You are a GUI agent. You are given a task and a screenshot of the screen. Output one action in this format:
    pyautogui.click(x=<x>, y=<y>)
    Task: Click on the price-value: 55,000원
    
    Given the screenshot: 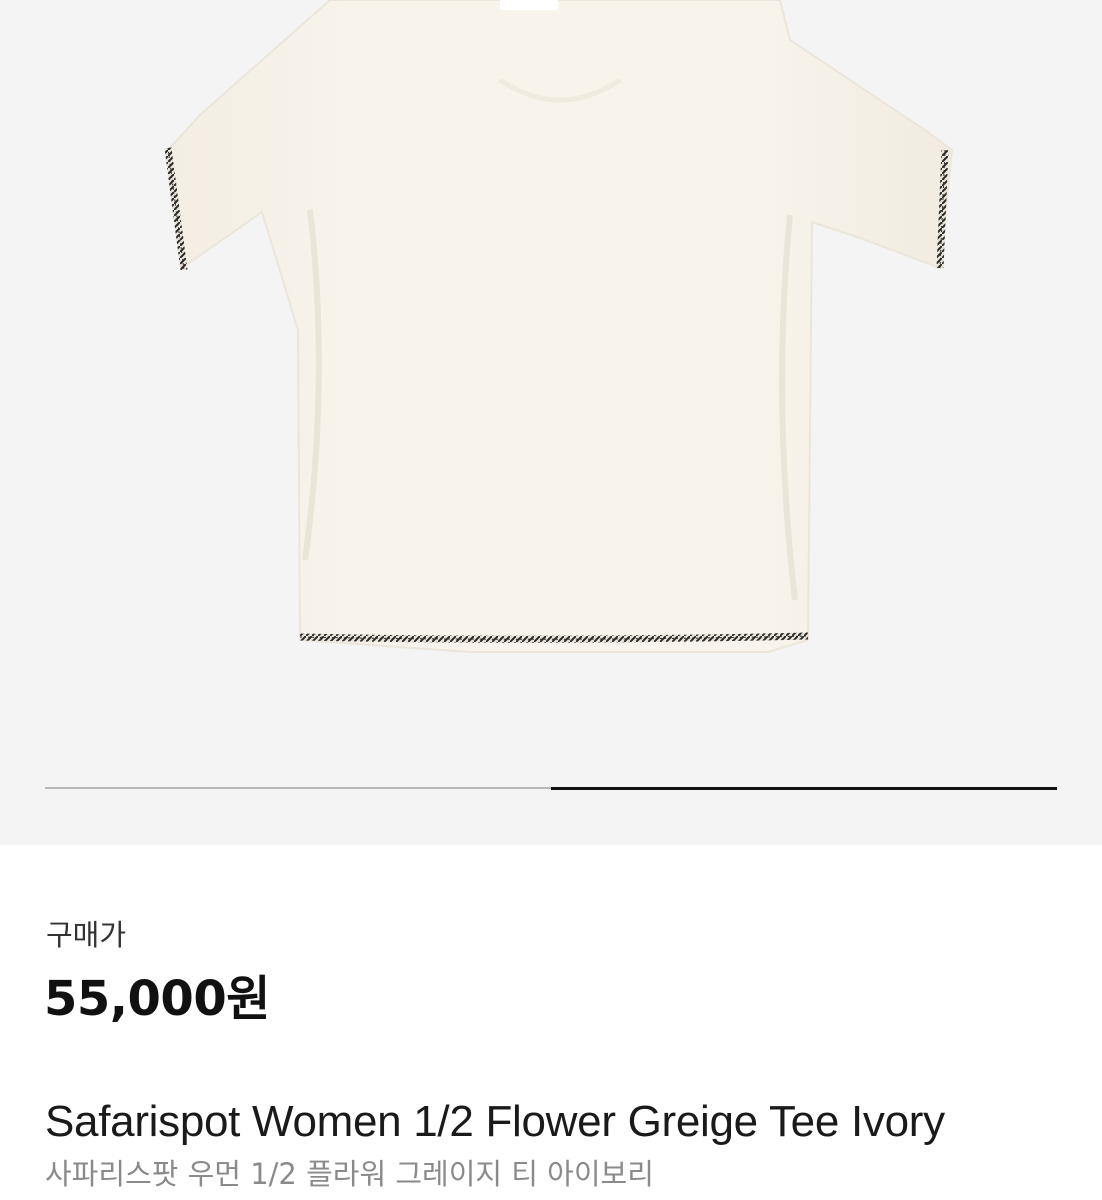 What is the action you would take?
    pyautogui.click(x=157, y=999)
    